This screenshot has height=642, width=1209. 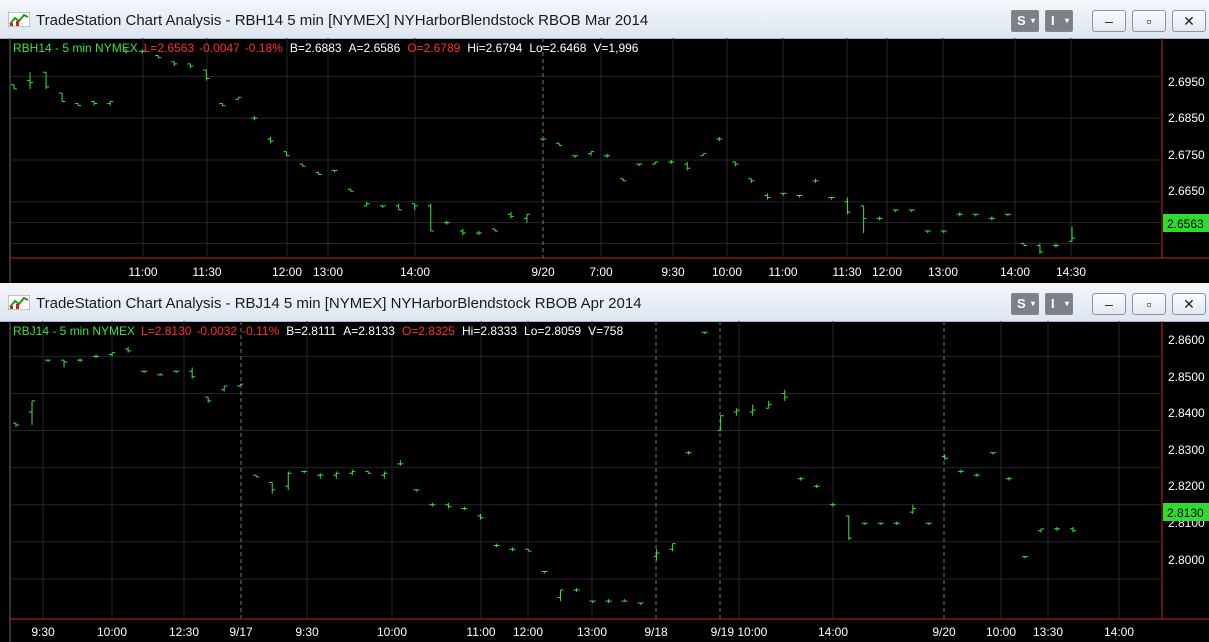 What do you see at coordinates (1066, 303) in the screenshot?
I see `chevron-down-icon: ▾` at bounding box center [1066, 303].